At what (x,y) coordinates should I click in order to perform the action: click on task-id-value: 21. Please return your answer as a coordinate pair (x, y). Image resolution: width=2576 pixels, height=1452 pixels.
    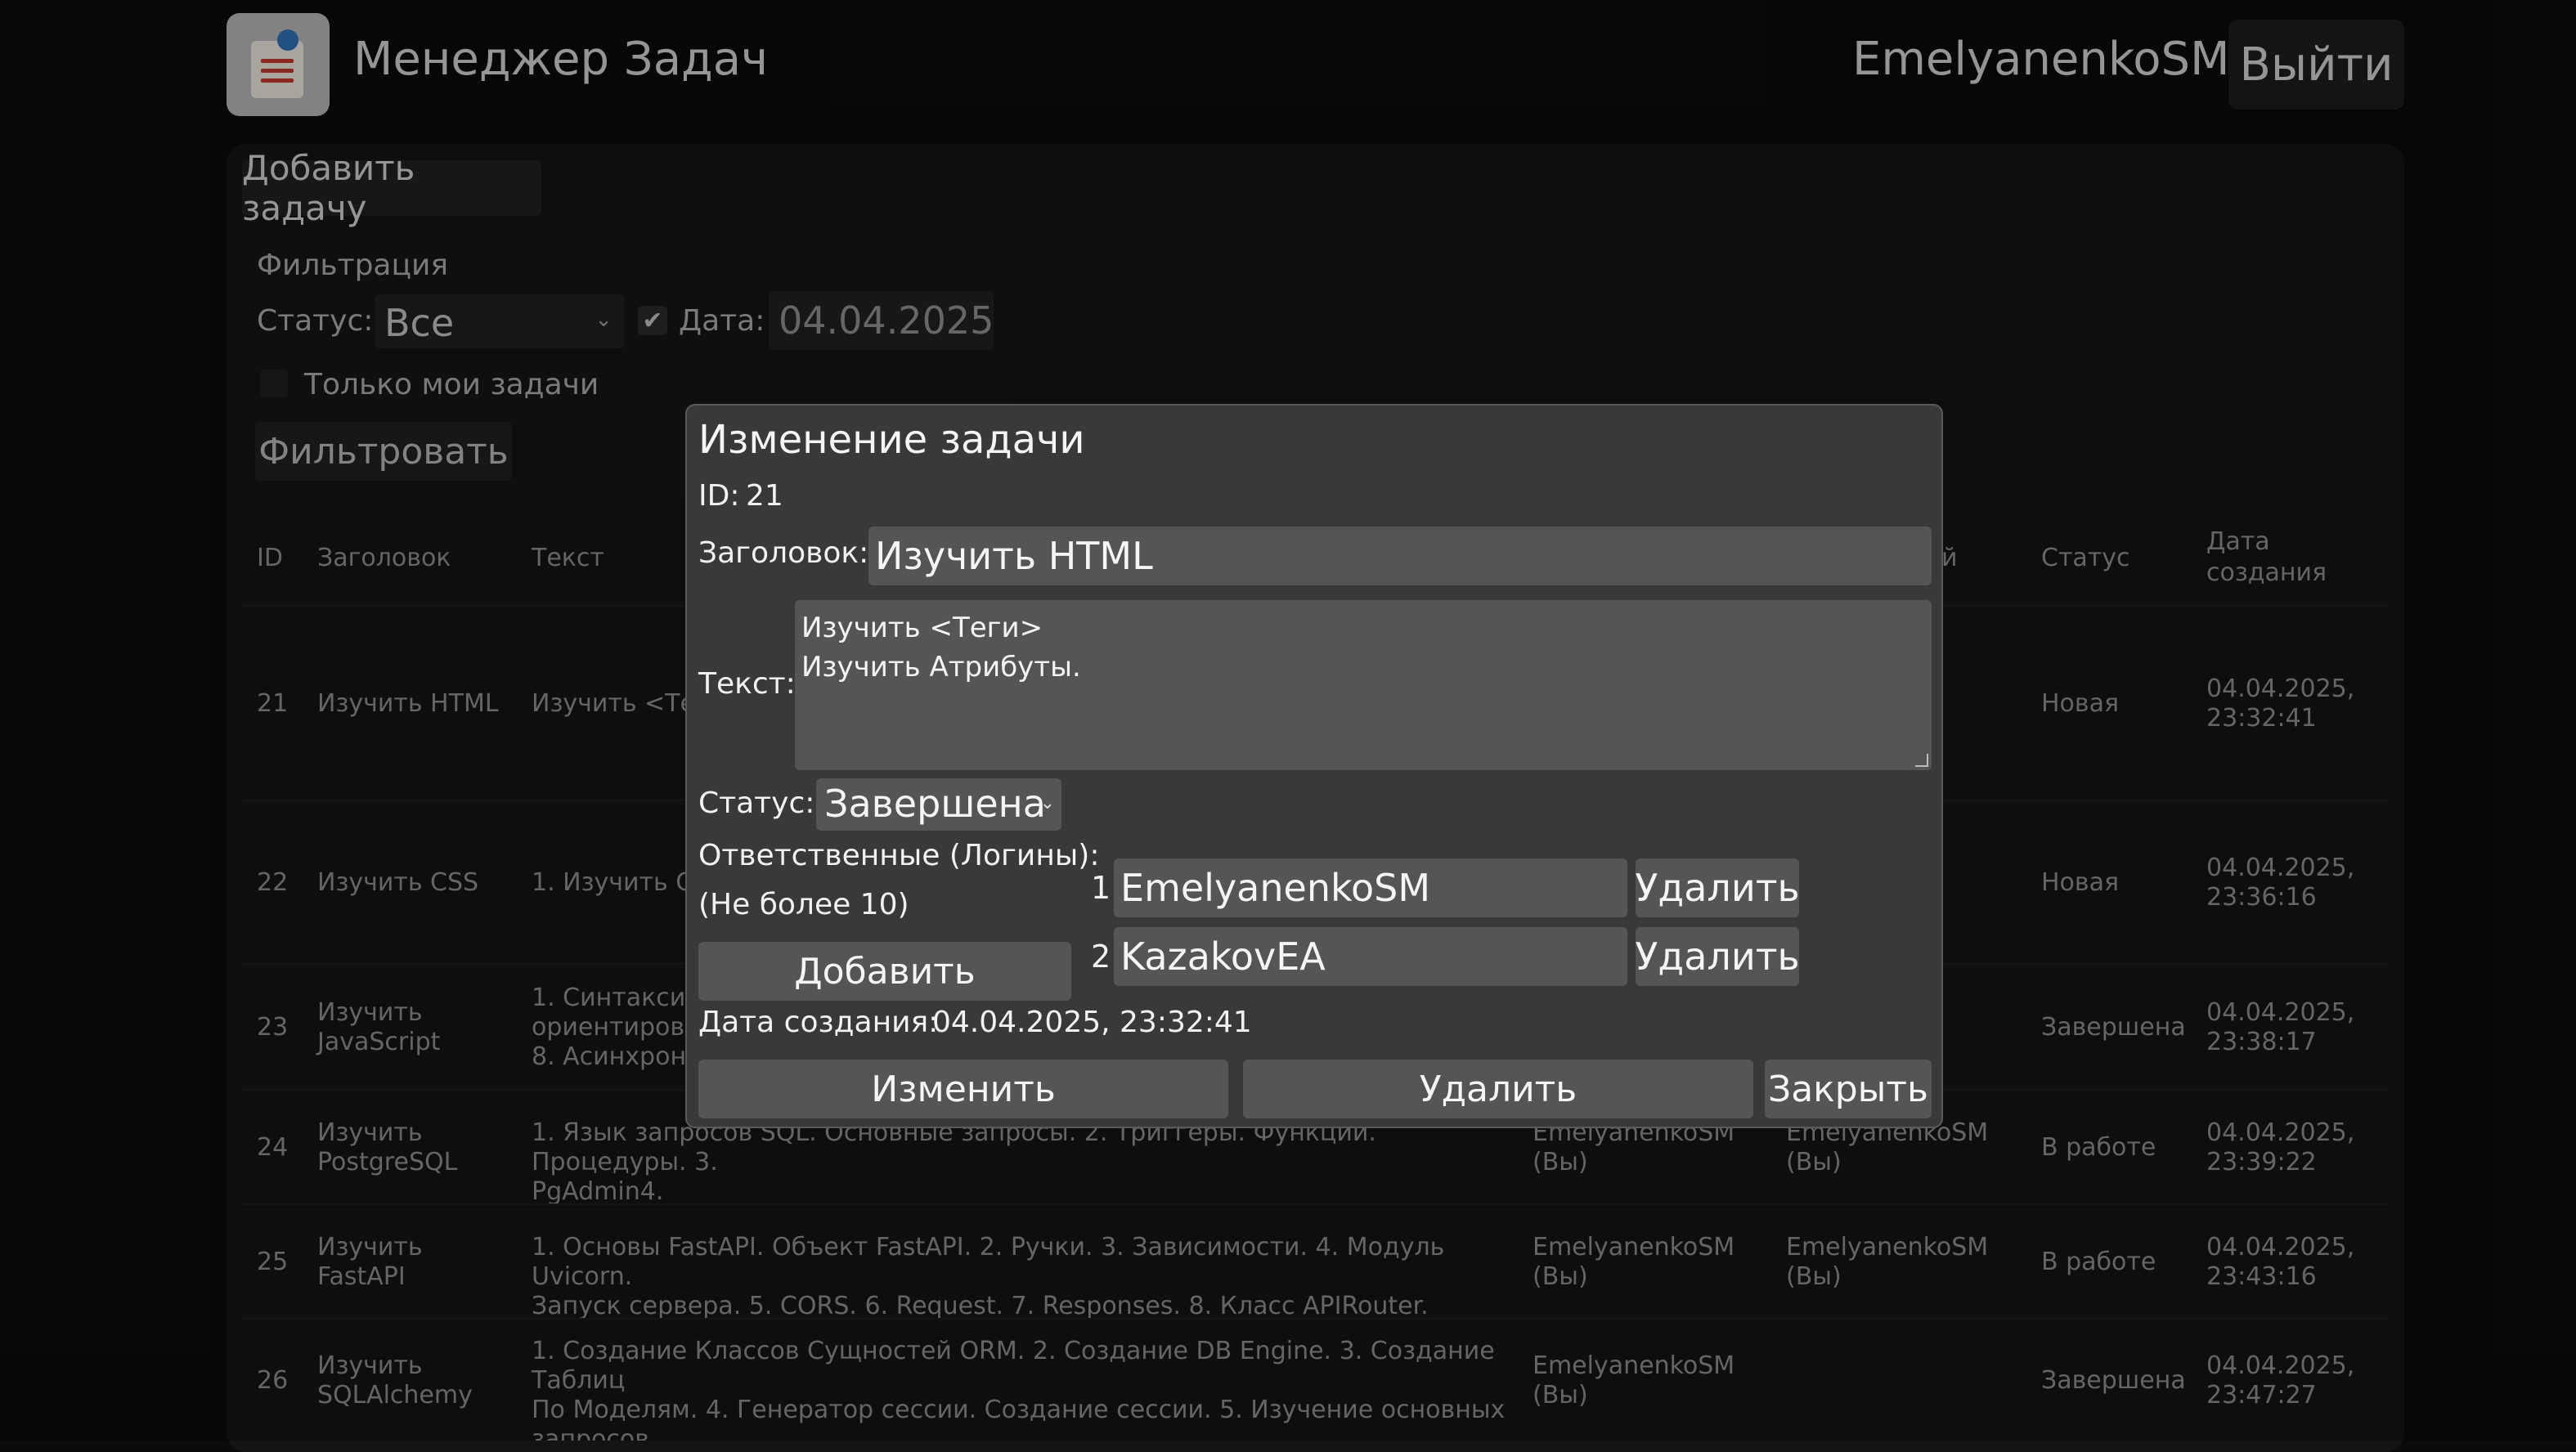
    Looking at the image, I should click on (764, 496).